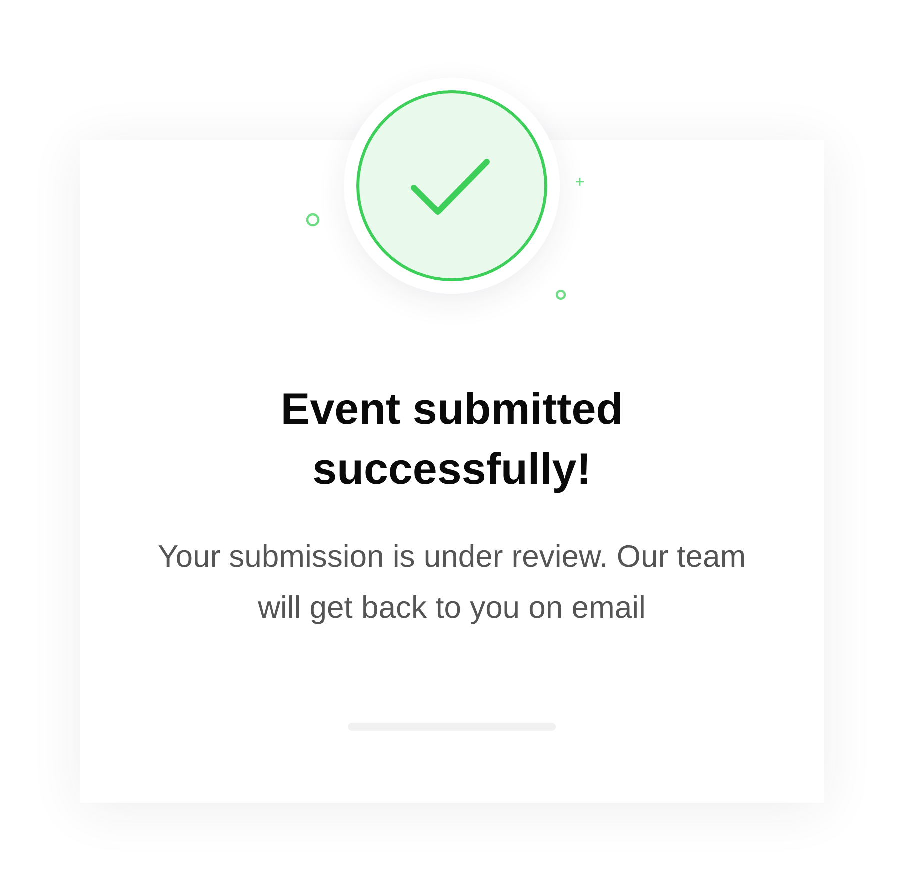 Image resolution: width=904 pixels, height=886 pixels. What do you see at coordinates (452, 582) in the screenshot?
I see `dialog-message: Your submission is under review. Our team will get back to you on email` at bounding box center [452, 582].